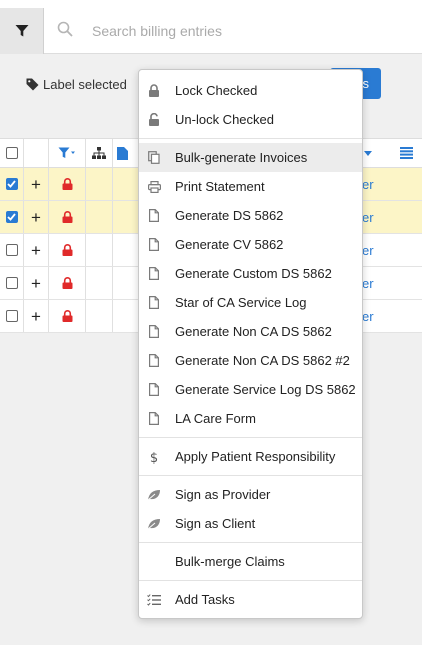 The height and width of the screenshot is (645, 422). What do you see at coordinates (250, 599) in the screenshot?
I see `menu-item-add-tasks: Add Tasks` at bounding box center [250, 599].